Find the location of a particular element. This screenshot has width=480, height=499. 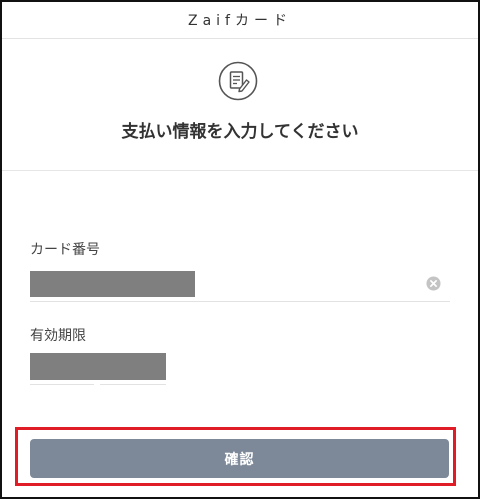

document-edit-icon is located at coordinates (238, 81).